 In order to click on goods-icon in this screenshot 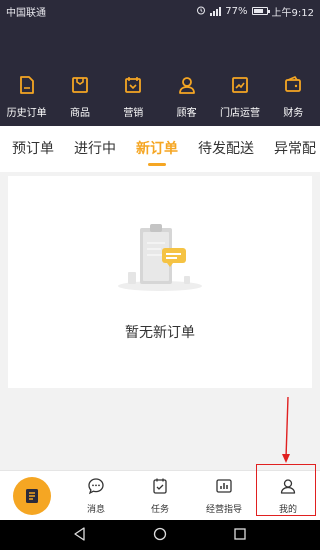, I will do `click(80, 85)`.